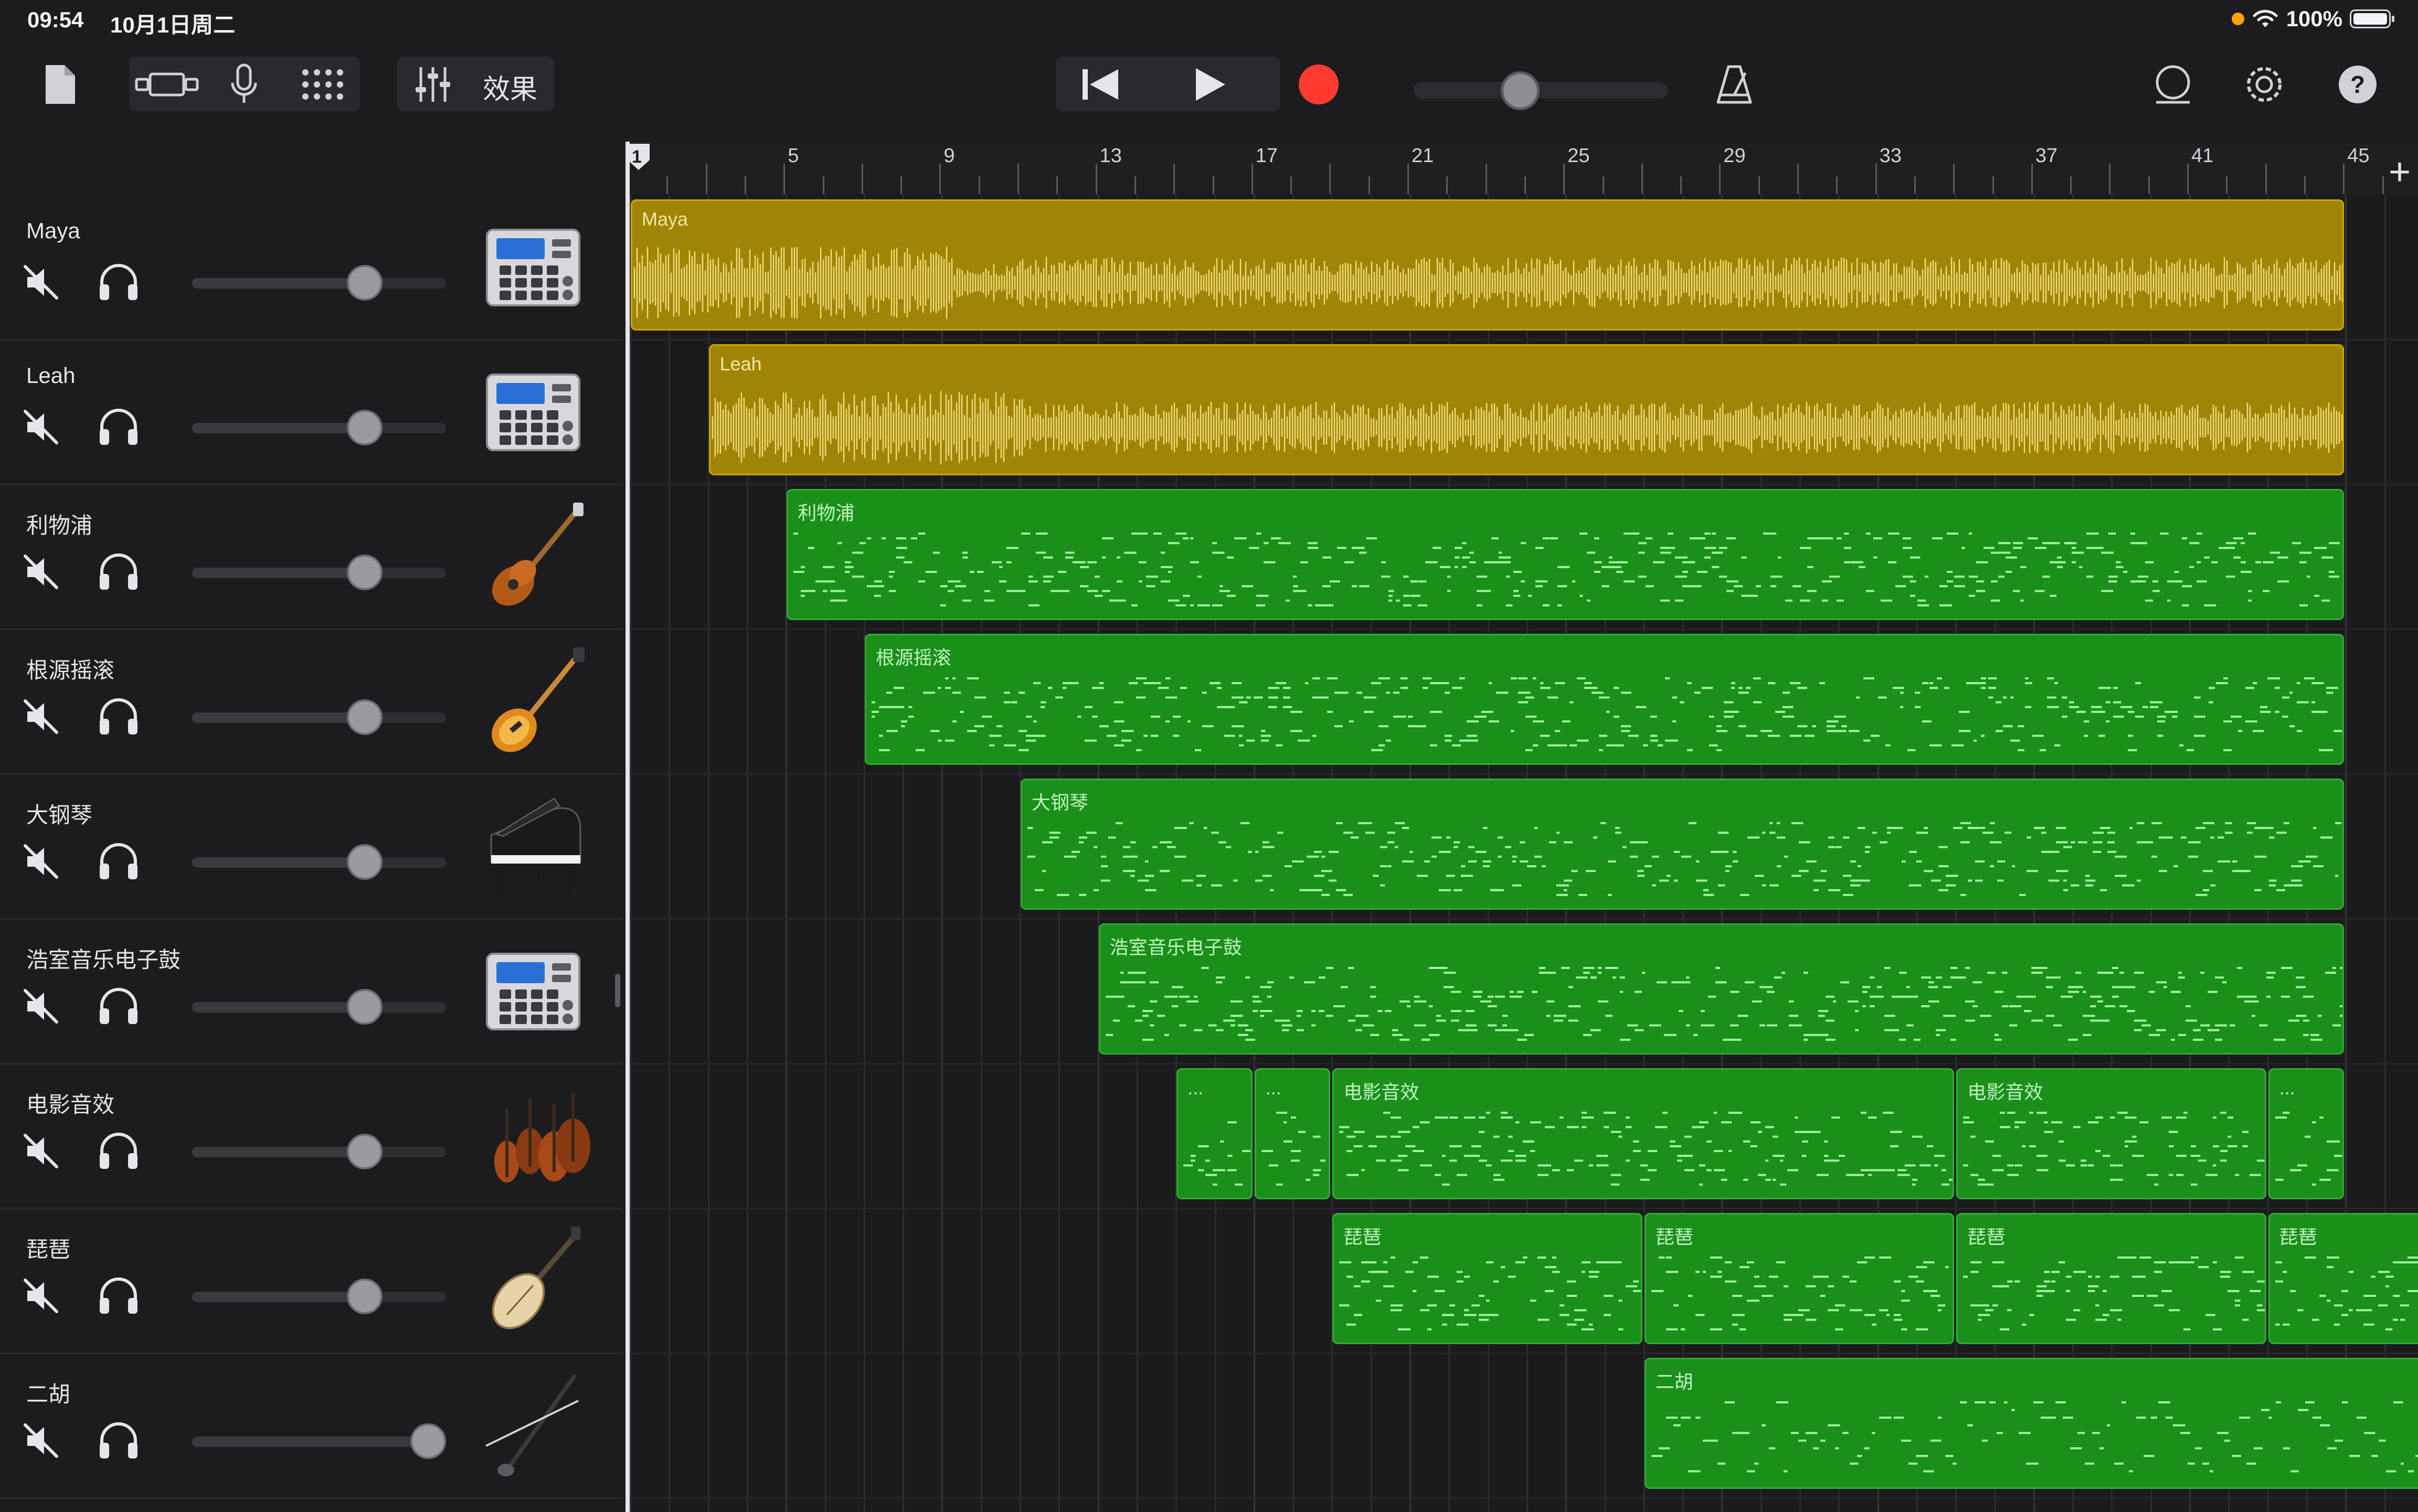  I want to click on header-divider, so click(628, 827).